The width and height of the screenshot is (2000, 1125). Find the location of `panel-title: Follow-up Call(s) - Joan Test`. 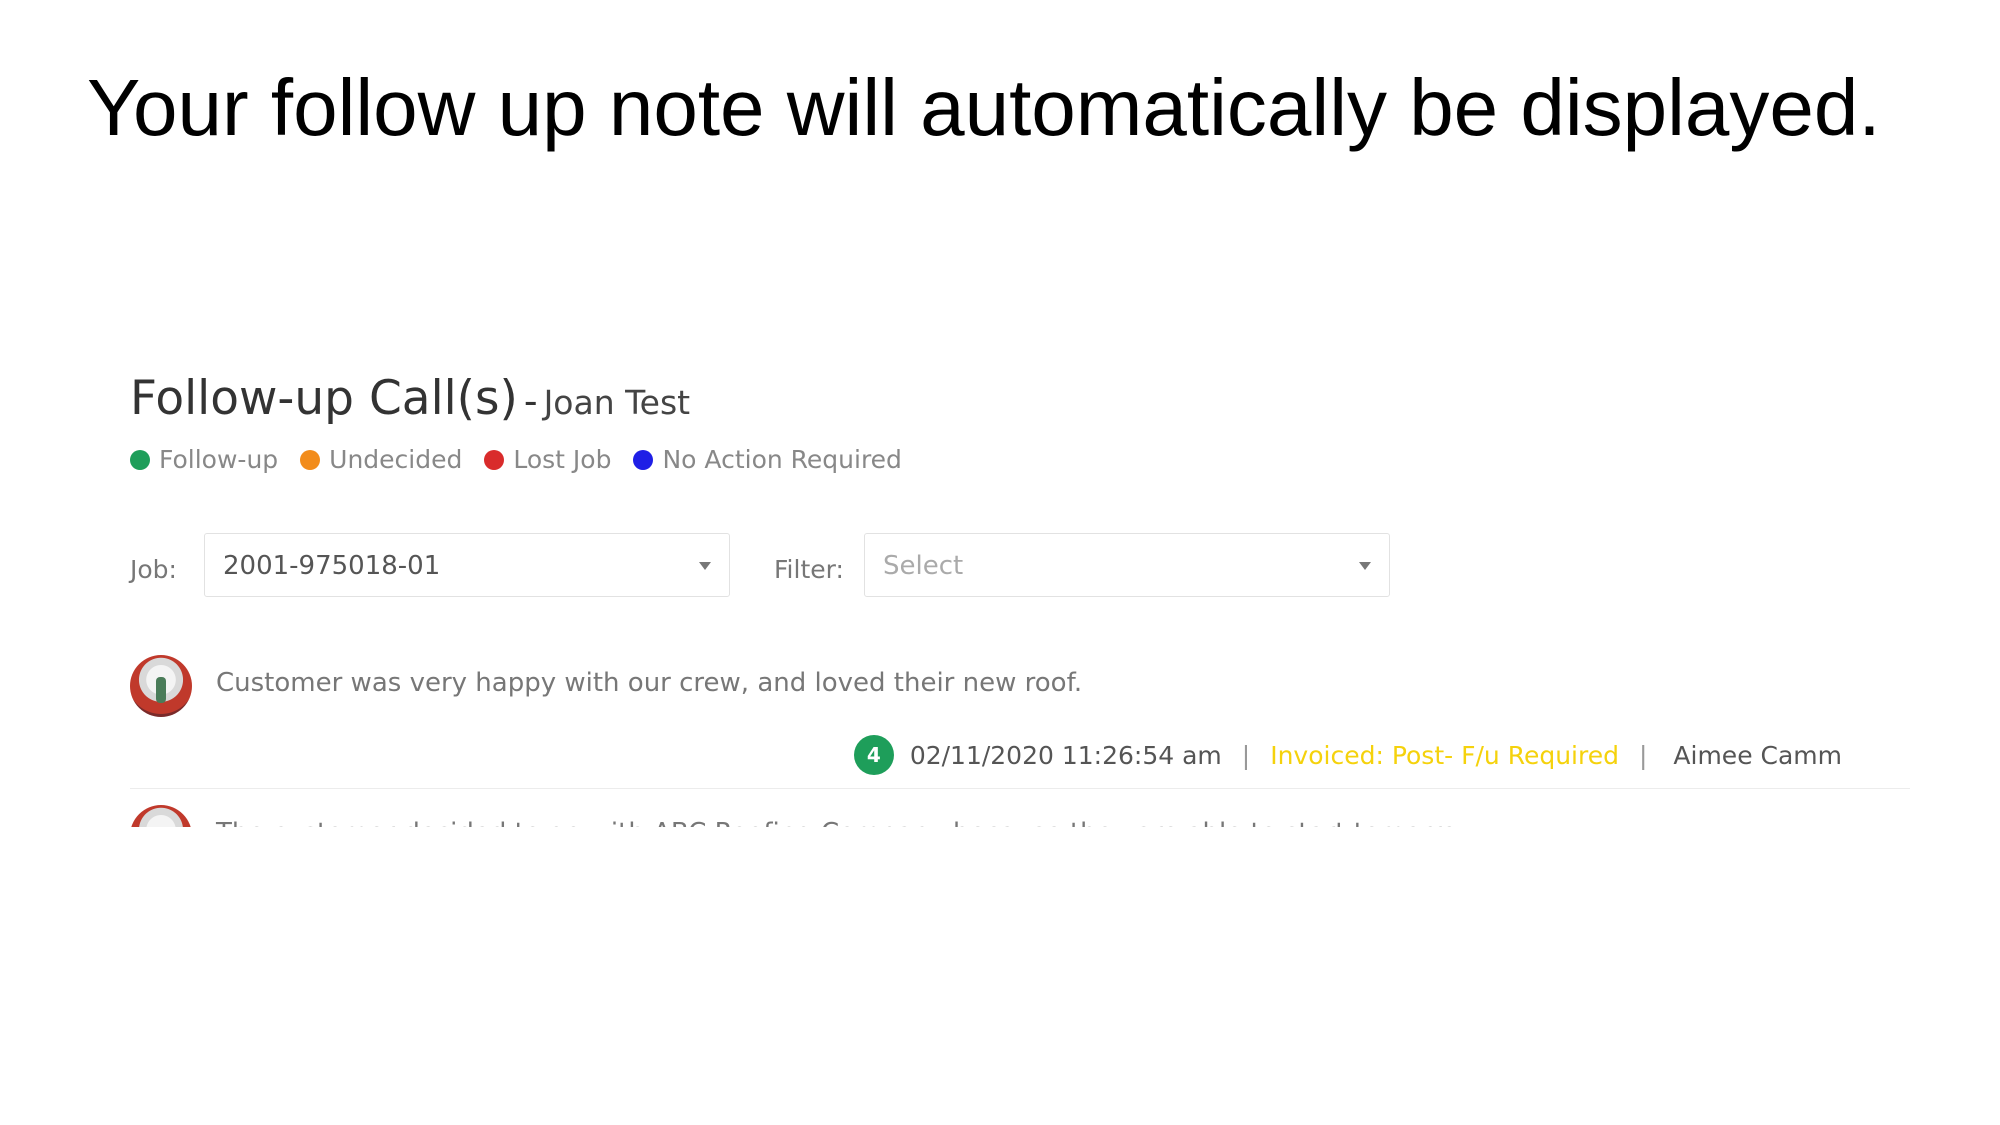

panel-title: Follow-up Call(s) - Joan Test is located at coordinates (410, 398).